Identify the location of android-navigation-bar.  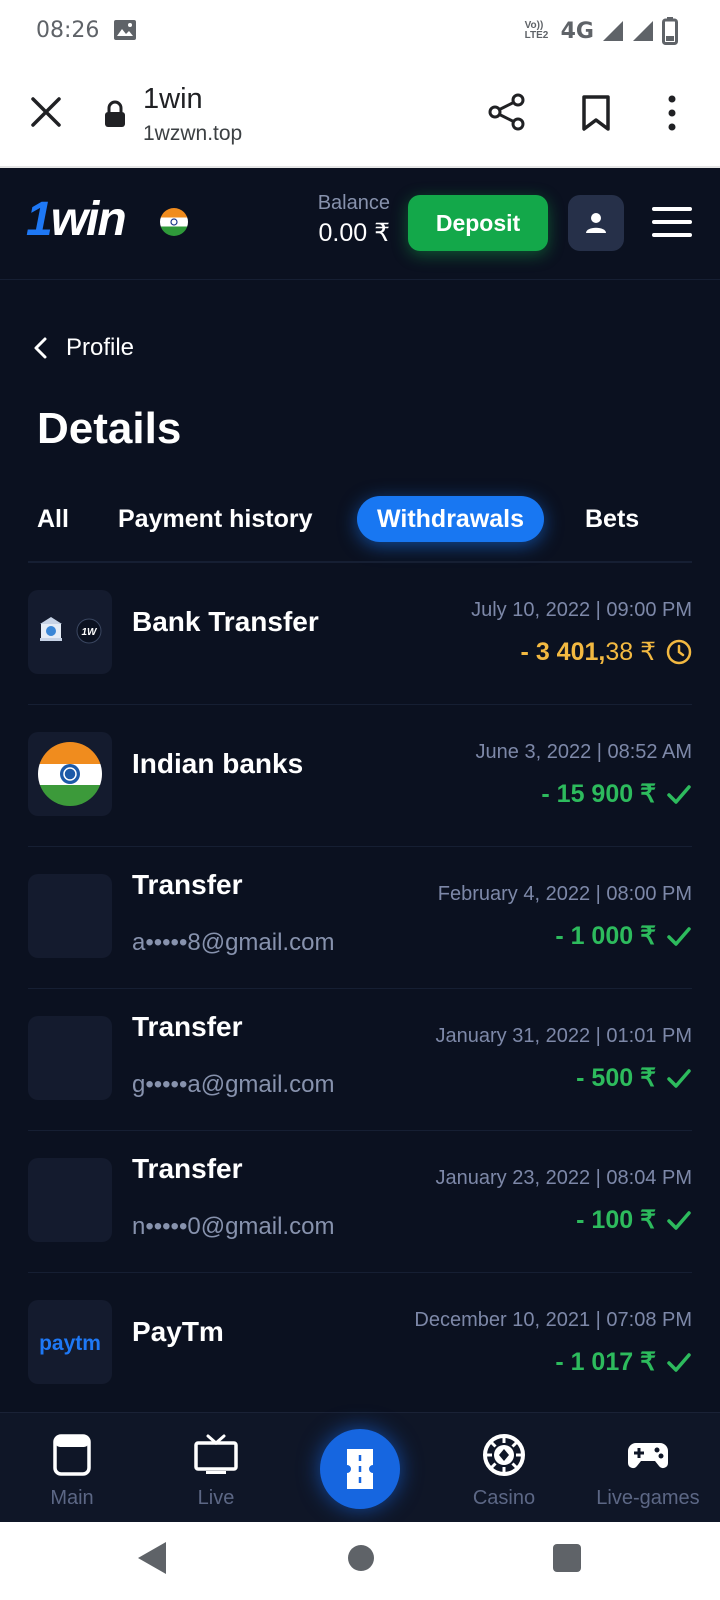
(360, 1561).